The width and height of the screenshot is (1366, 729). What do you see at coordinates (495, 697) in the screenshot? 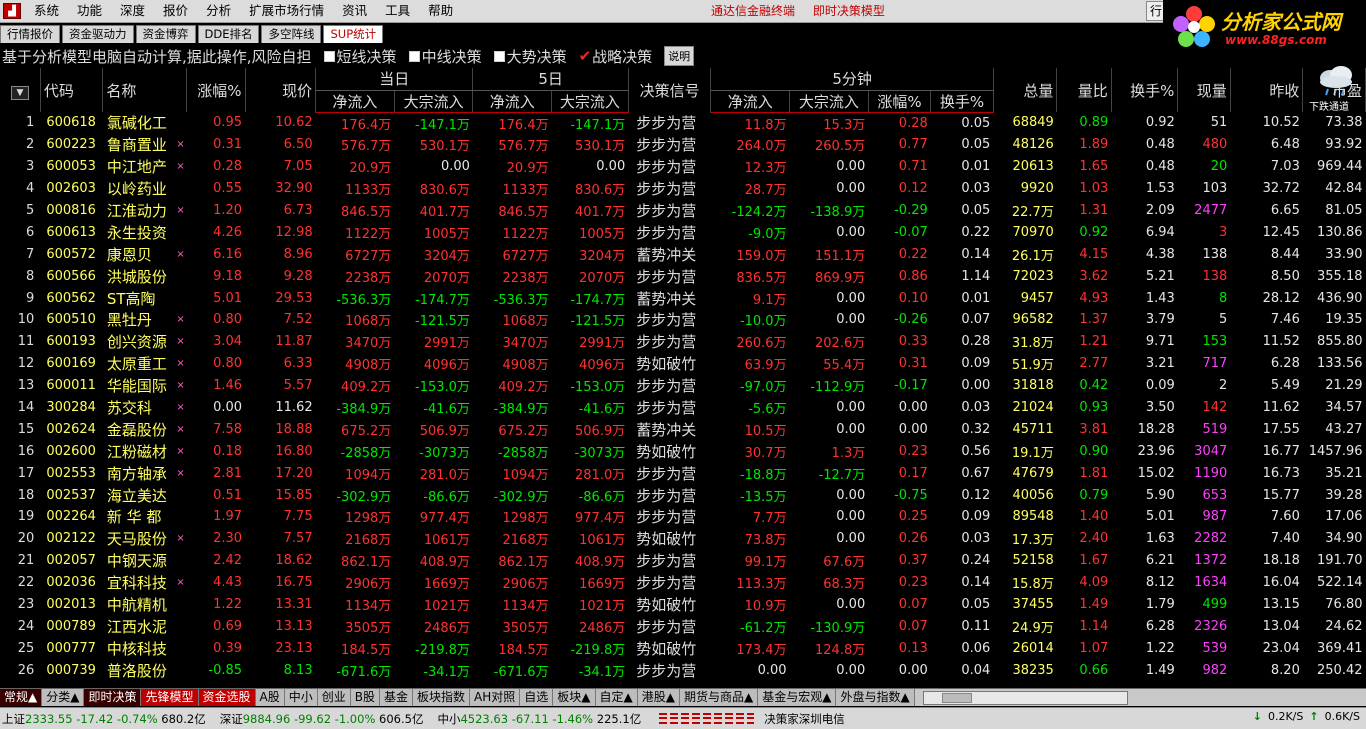
I see `category-tab: AH对照` at bounding box center [495, 697].